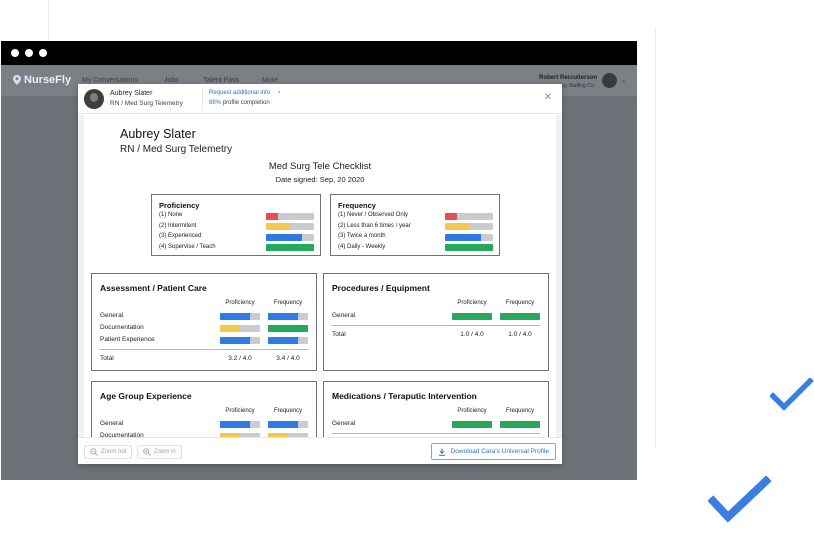 The image size is (814, 534). What do you see at coordinates (373, 215) in the screenshot?
I see `legend-item-label: (1) Never / Observed Only` at bounding box center [373, 215].